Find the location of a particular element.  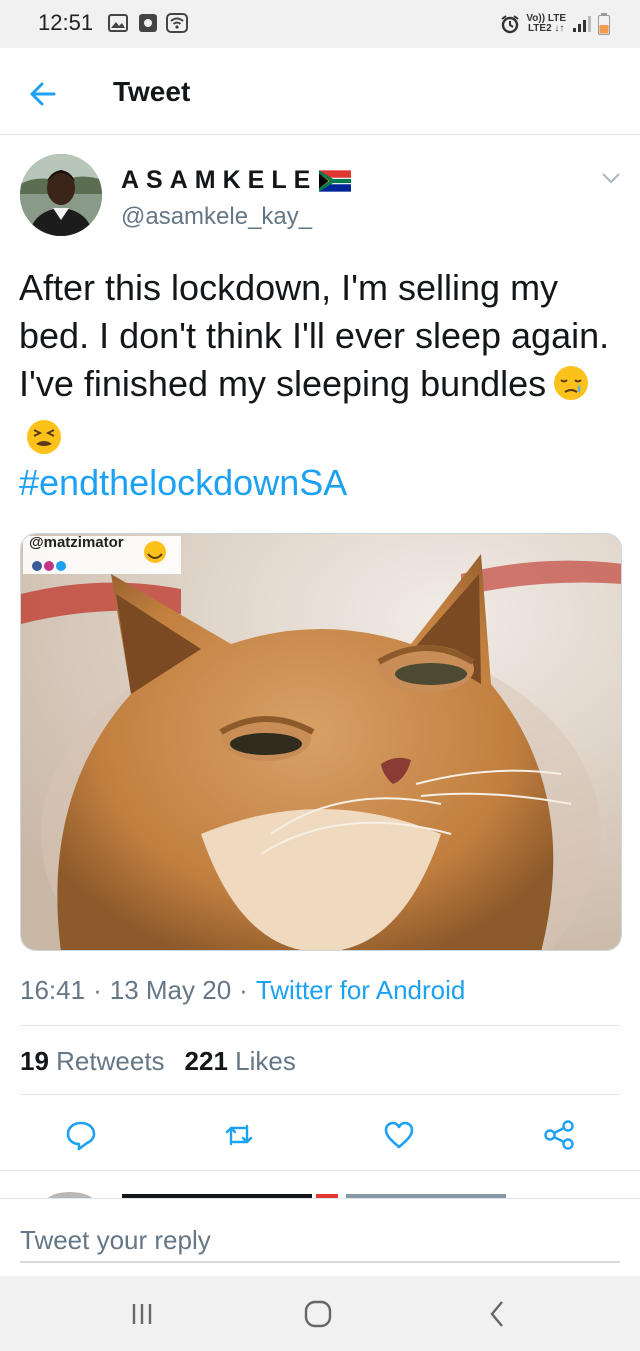

likes-stat: 221 Likes is located at coordinates (240, 1061).